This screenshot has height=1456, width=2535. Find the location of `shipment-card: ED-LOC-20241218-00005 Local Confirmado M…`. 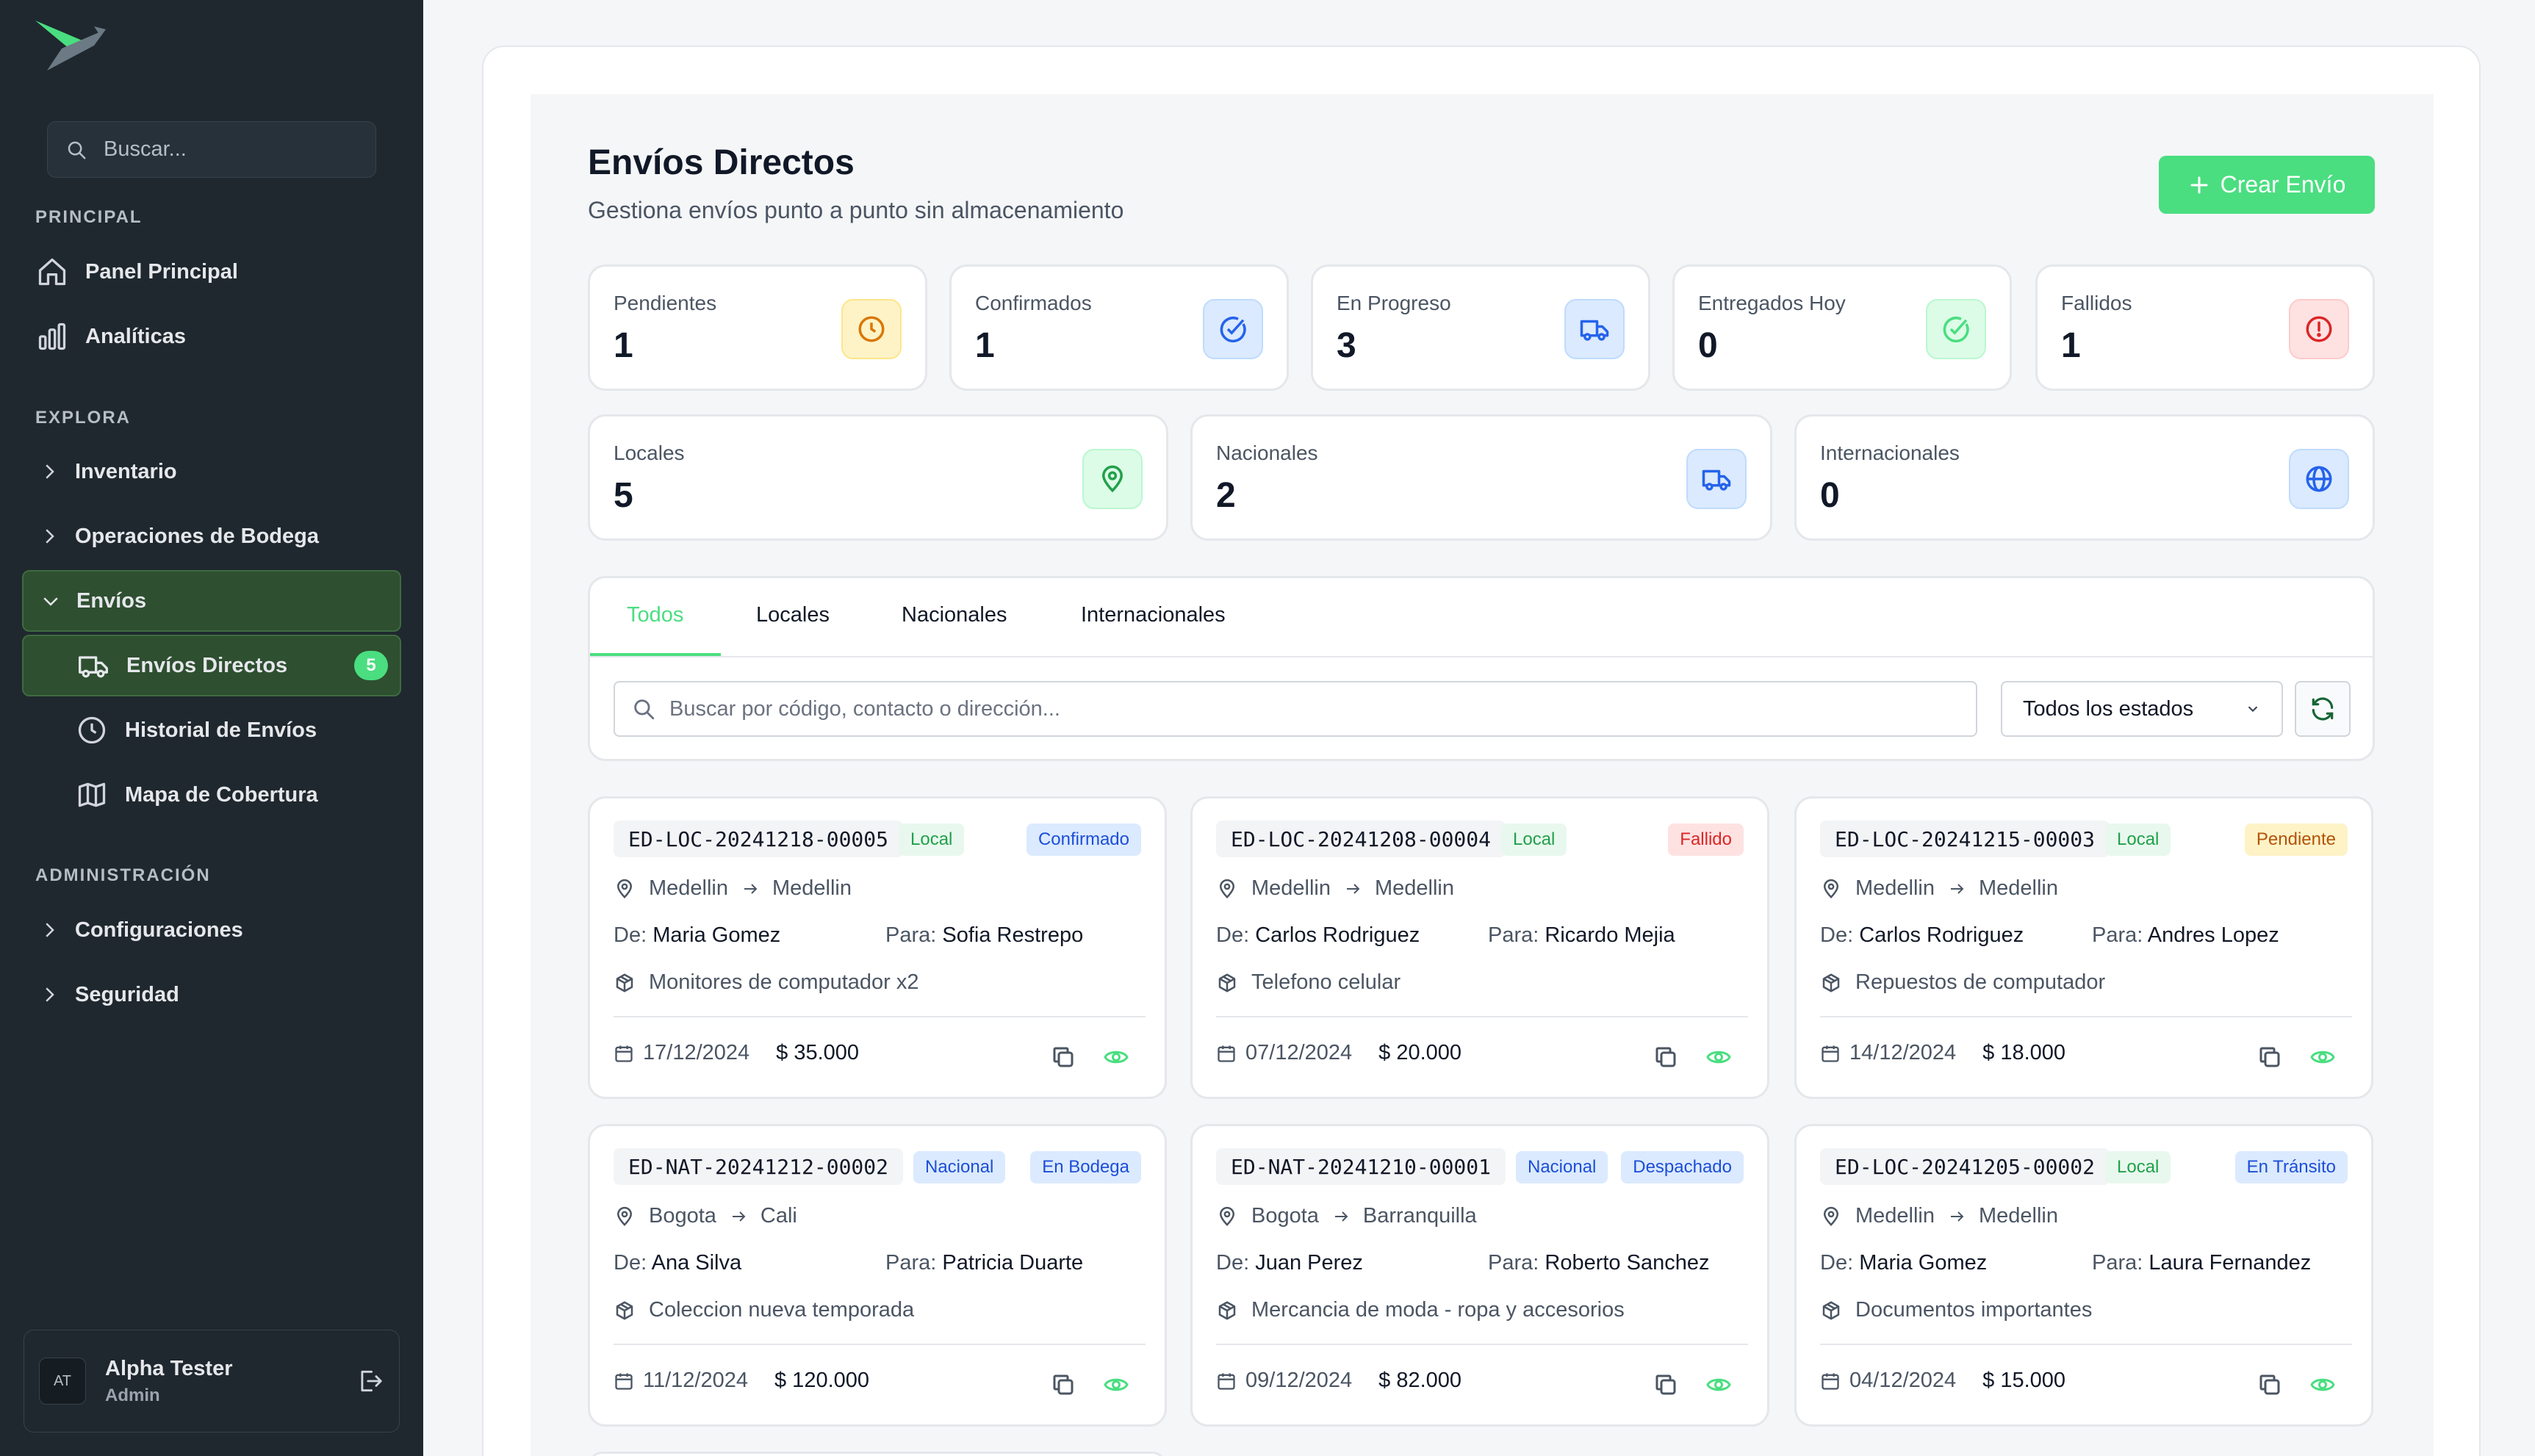

shipment-card: ED-LOC-20241218-00005 Local Confirmado M… is located at coordinates (877, 947).